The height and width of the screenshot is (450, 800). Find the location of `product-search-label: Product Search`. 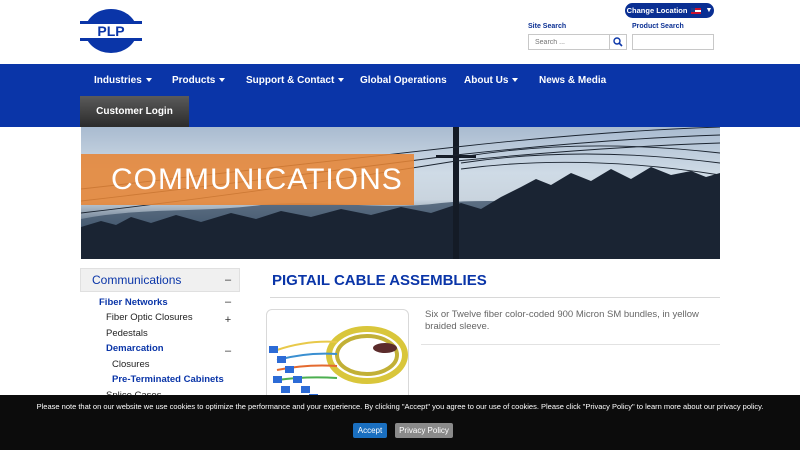

product-search-label: Product Search is located at coordinates (658, 26).